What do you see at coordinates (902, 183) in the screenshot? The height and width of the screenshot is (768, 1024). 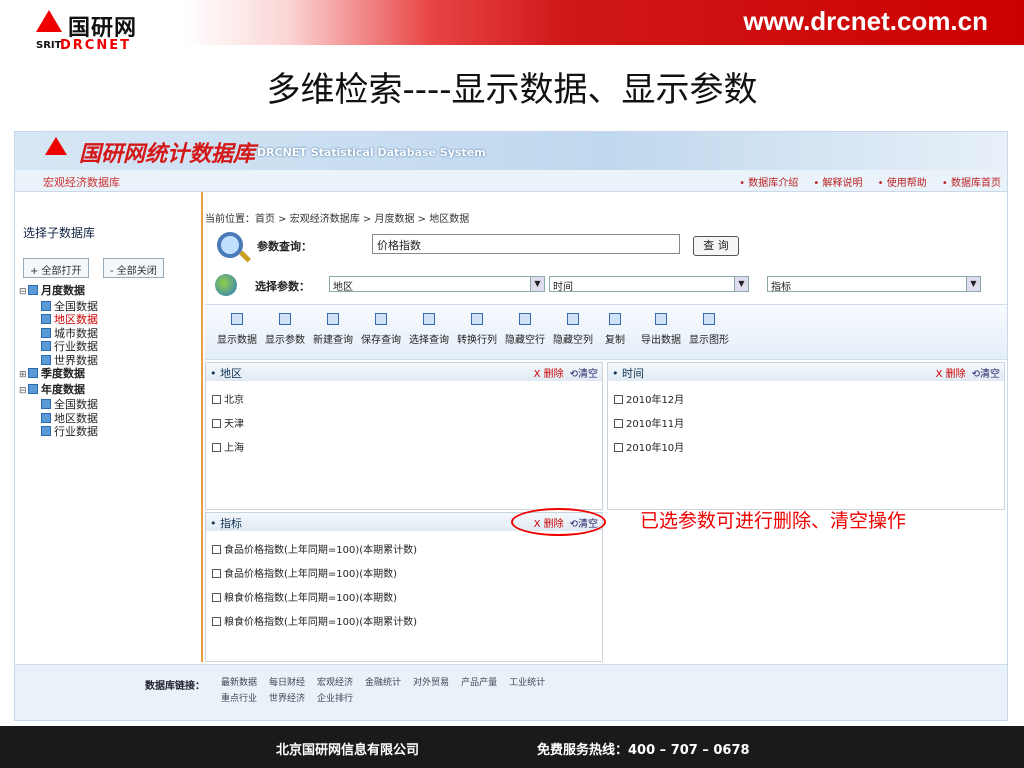 I see `link-help: • 使用帮助` at bounding box center [902, 183].